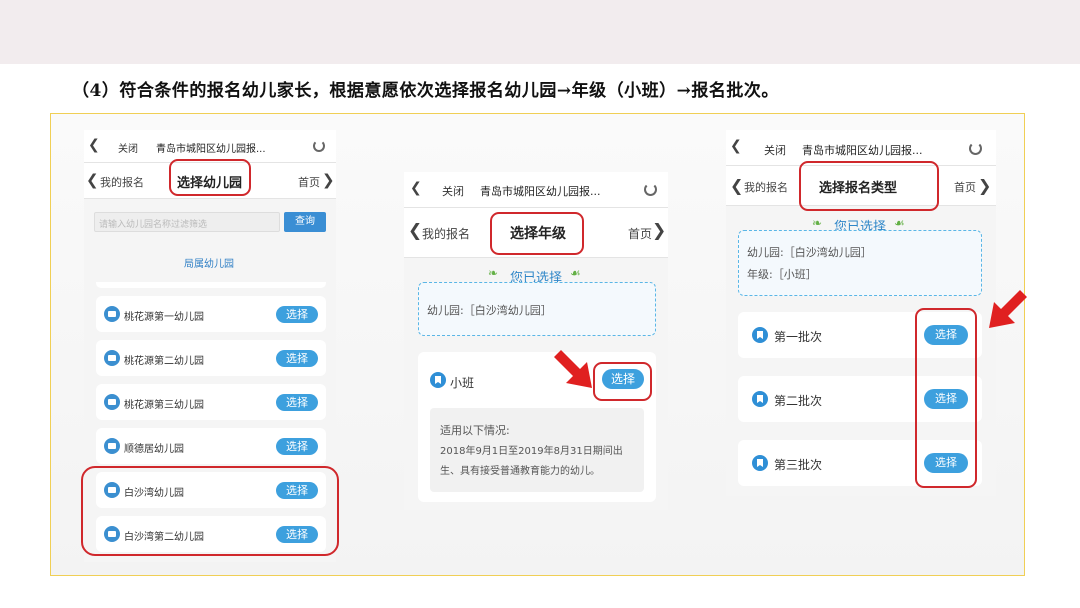  Describe the element at coordinates (211, 285) in the screenshot. I see `list-card-edge` at that location.